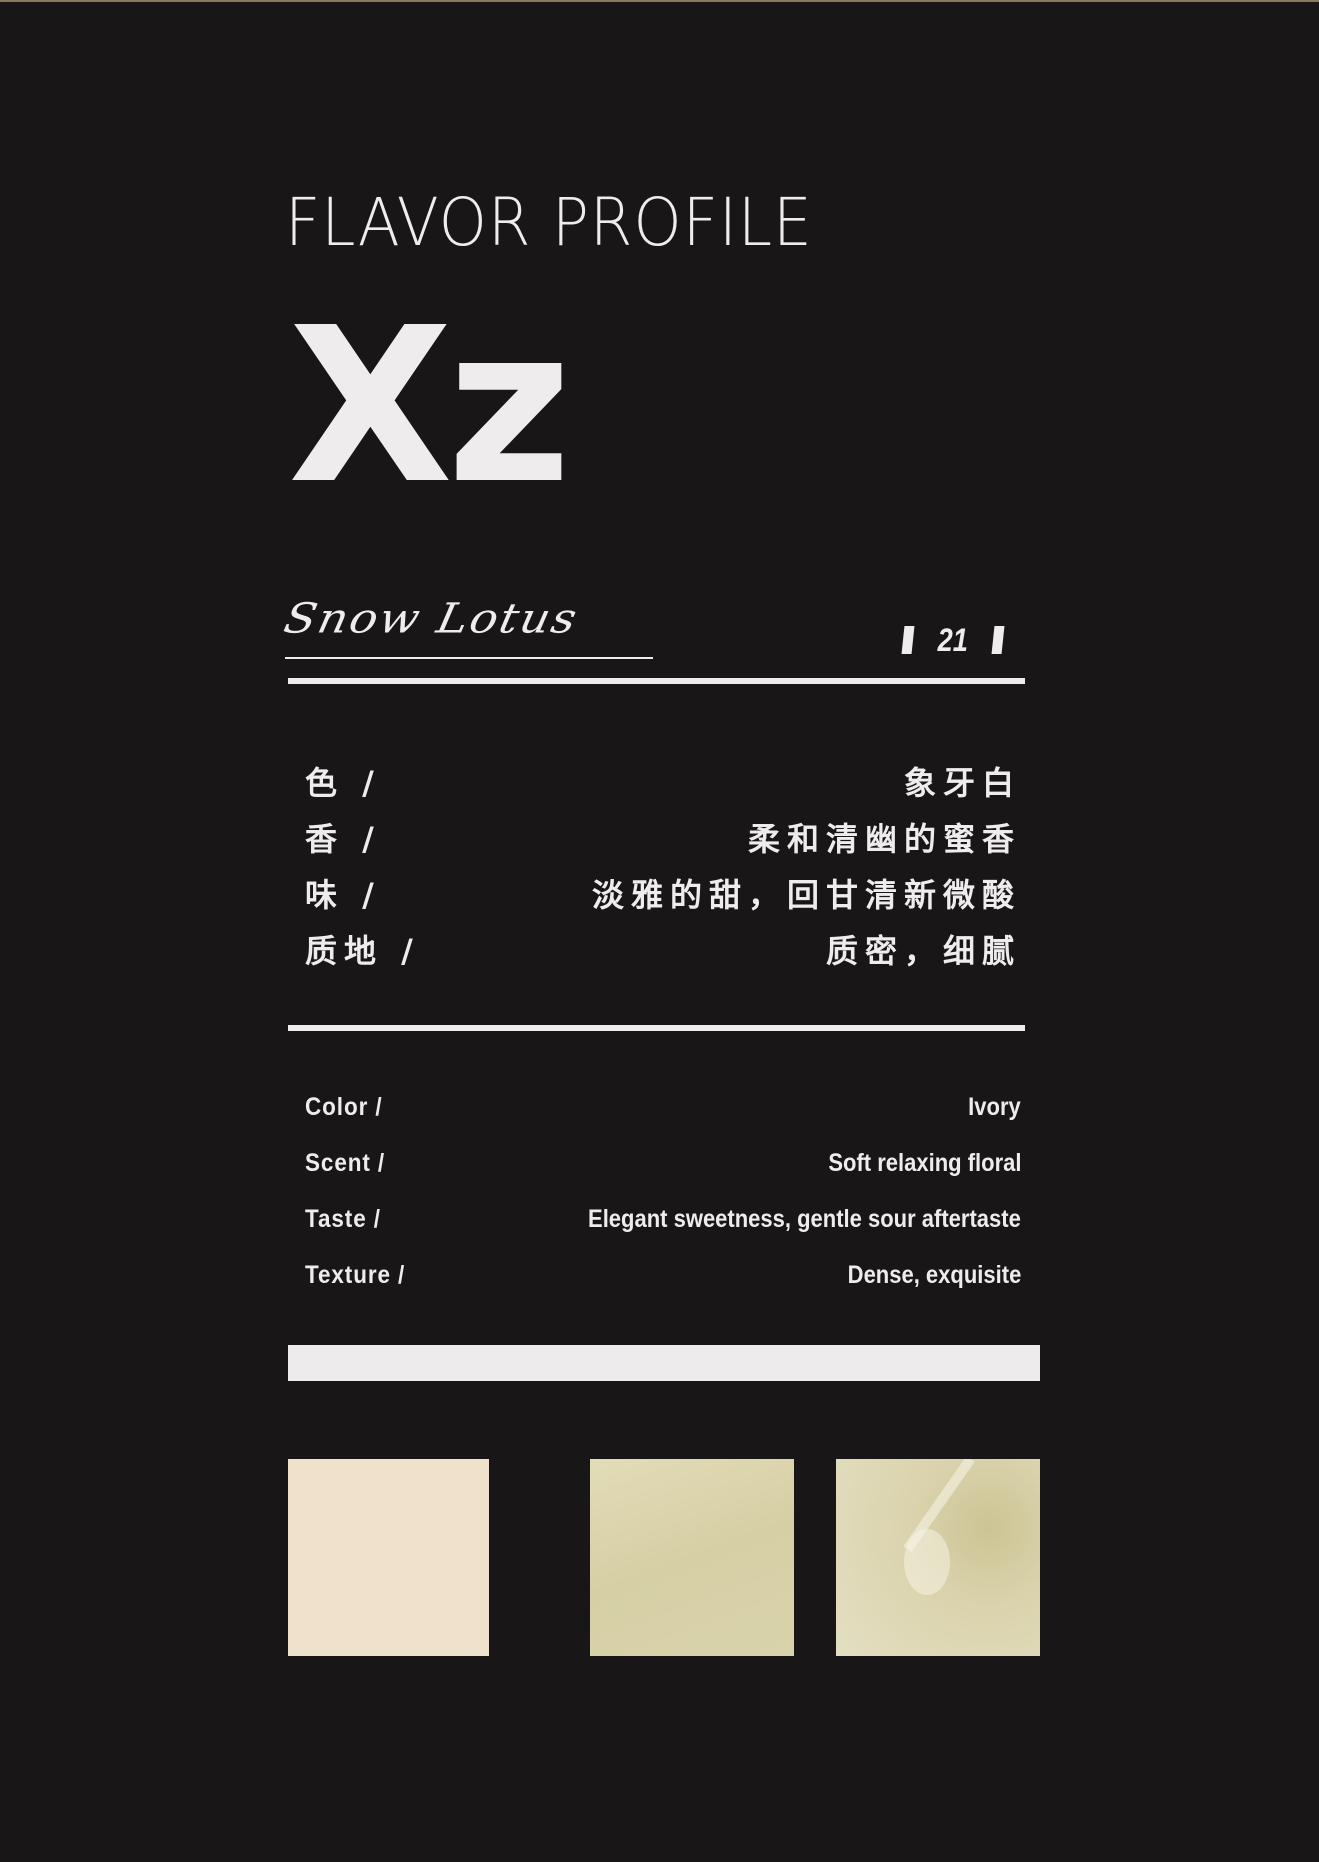 The width and height of the screenshot is (1319, 1862). I want to click on row-value: 淡雅的甜，回甘清新微酸, so click(806, 895).